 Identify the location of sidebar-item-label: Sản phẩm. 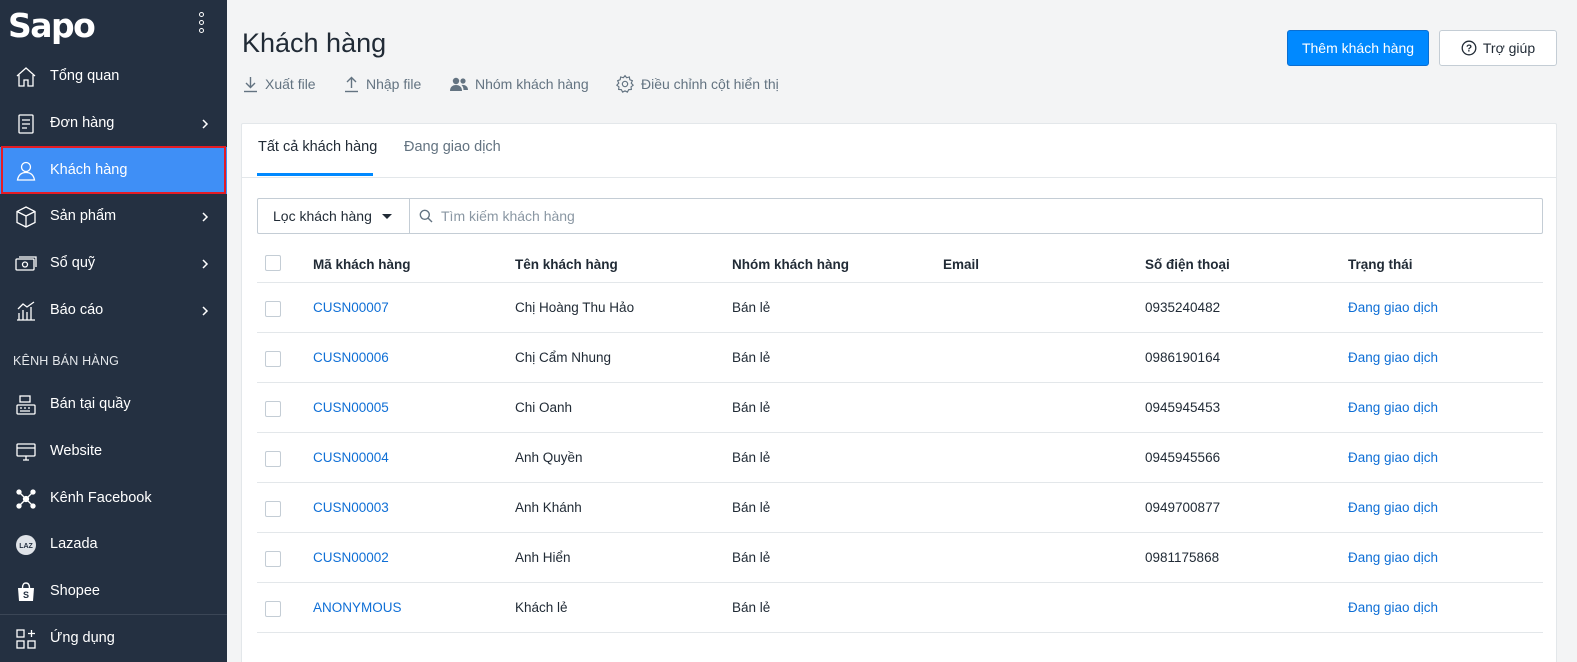
(83, 216).